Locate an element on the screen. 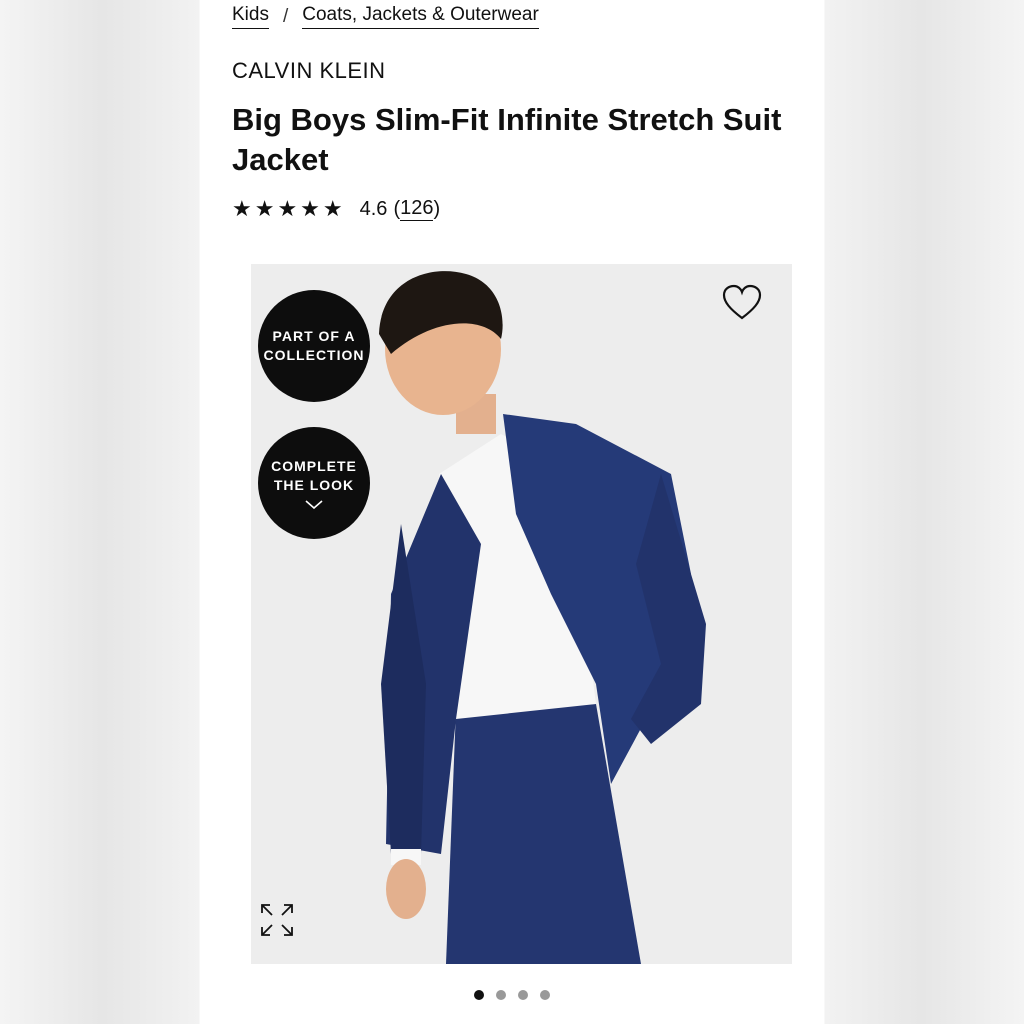  chevron-down-icon is located at coordinates (314, 504).